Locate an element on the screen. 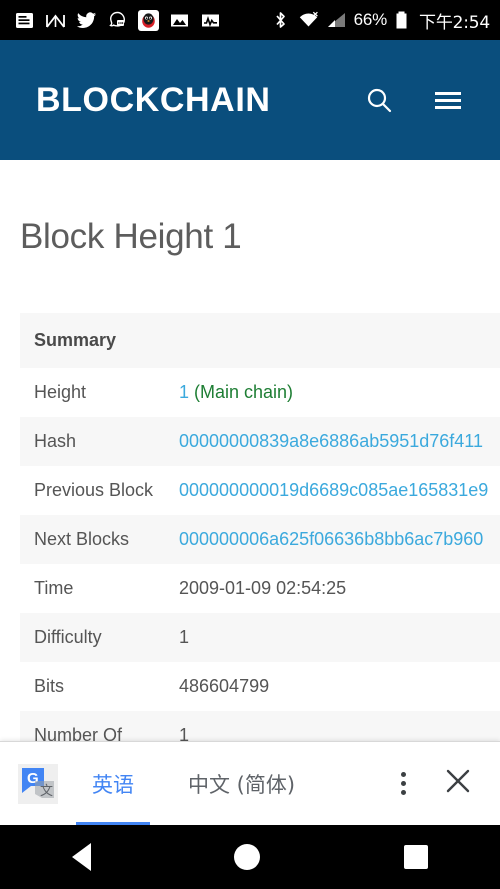  cellular-signal-icon is located at coordinates (336, 20).